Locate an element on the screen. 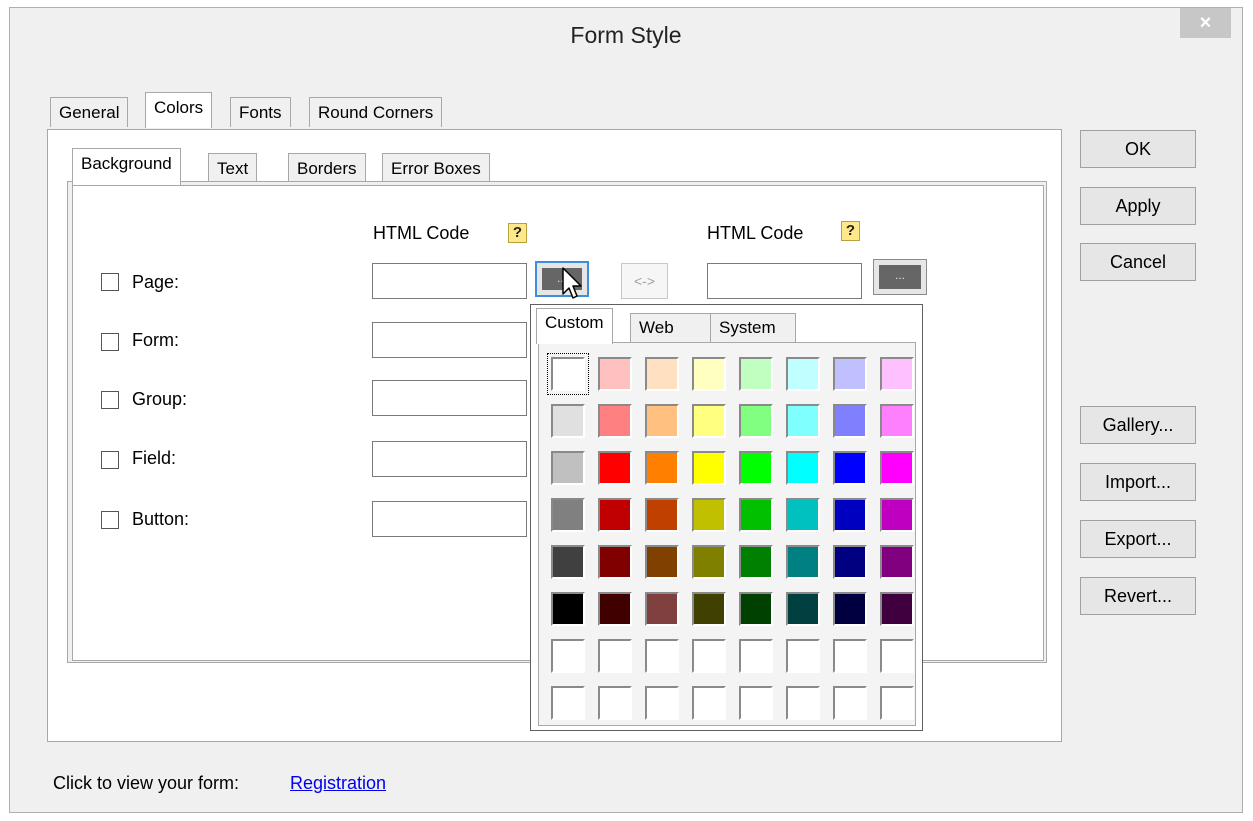  ok-button: OK is located at coordinates (1138, 149).